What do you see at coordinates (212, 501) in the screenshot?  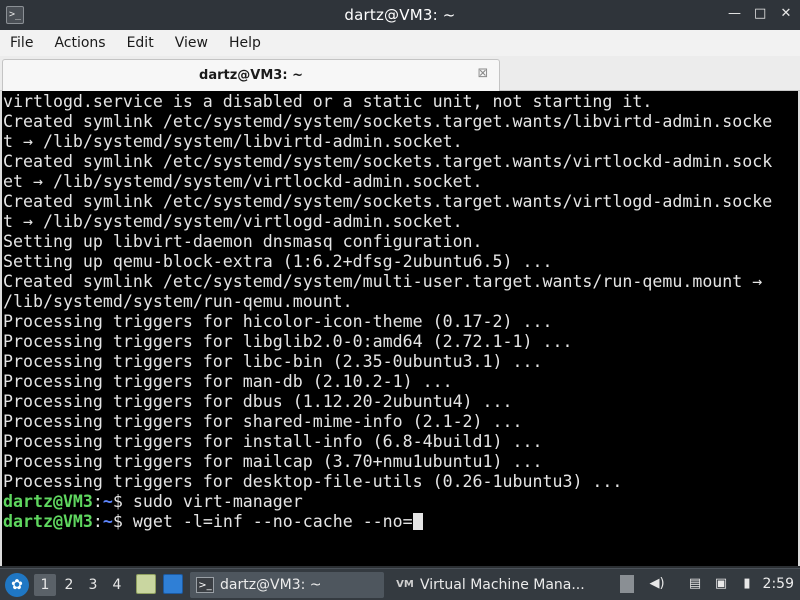 I see `prompt-command: sudo virt-manager` at bounding box center [212, 501].